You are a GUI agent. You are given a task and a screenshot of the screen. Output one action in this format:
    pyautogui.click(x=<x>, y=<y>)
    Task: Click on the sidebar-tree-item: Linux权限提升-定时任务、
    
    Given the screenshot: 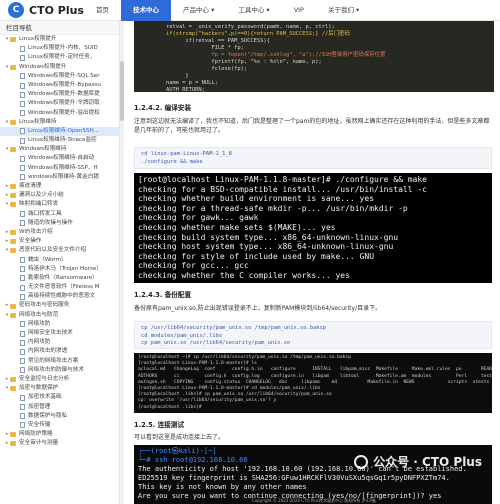 What is the action you would take?
    pyautogui.click(x=59, y=57)
    